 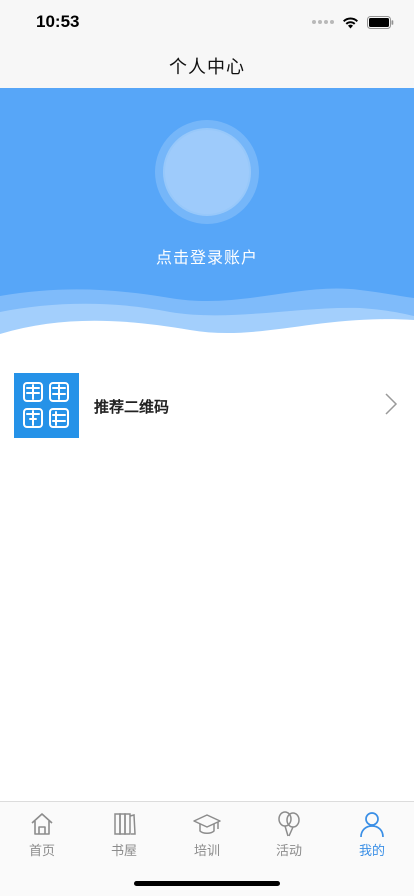 What do you see at coordinates (380, 22) in the screenshot?
I see `battery-icon` at bounding box center [380, 22].